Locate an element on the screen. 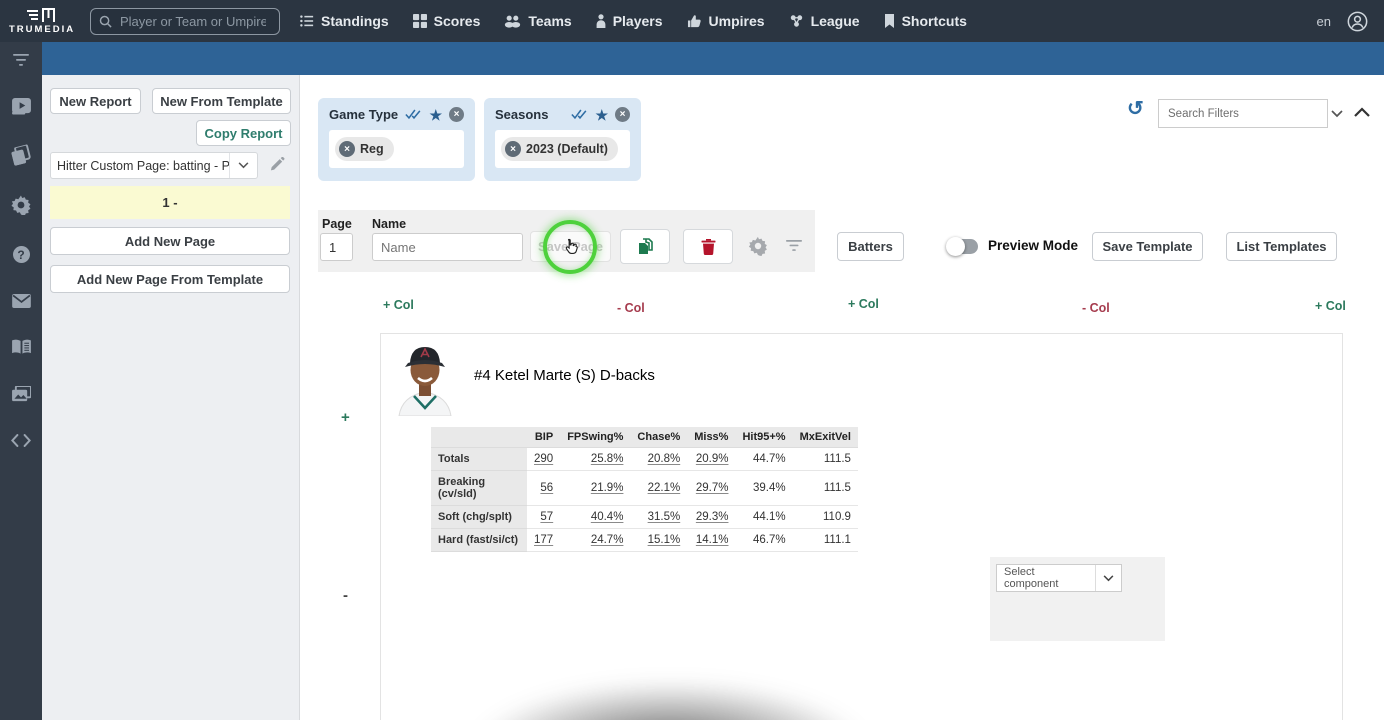  add-row-button: + is located at coordinates (345, 417).